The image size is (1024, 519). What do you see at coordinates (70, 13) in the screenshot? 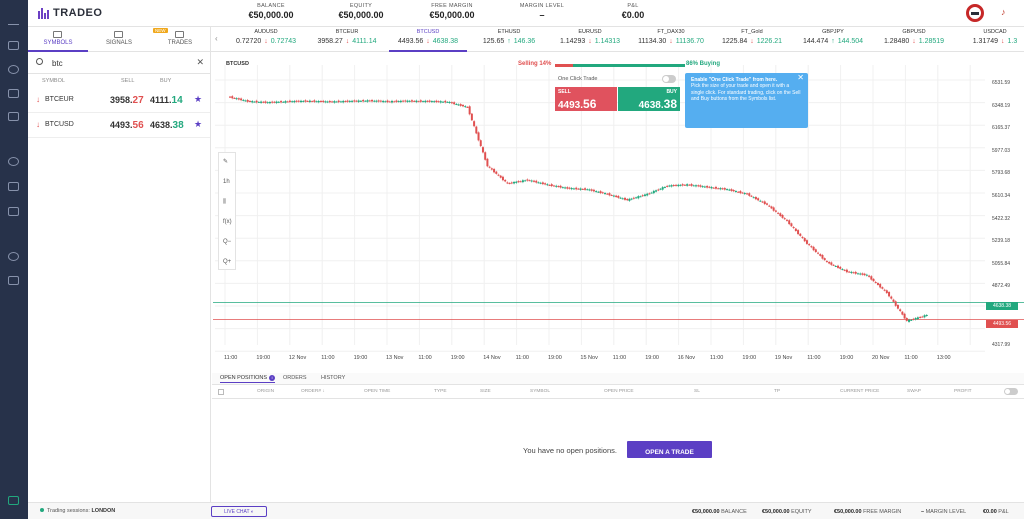
I see `tradeo-logo: TRADEO` at bounding box center [70, 13].